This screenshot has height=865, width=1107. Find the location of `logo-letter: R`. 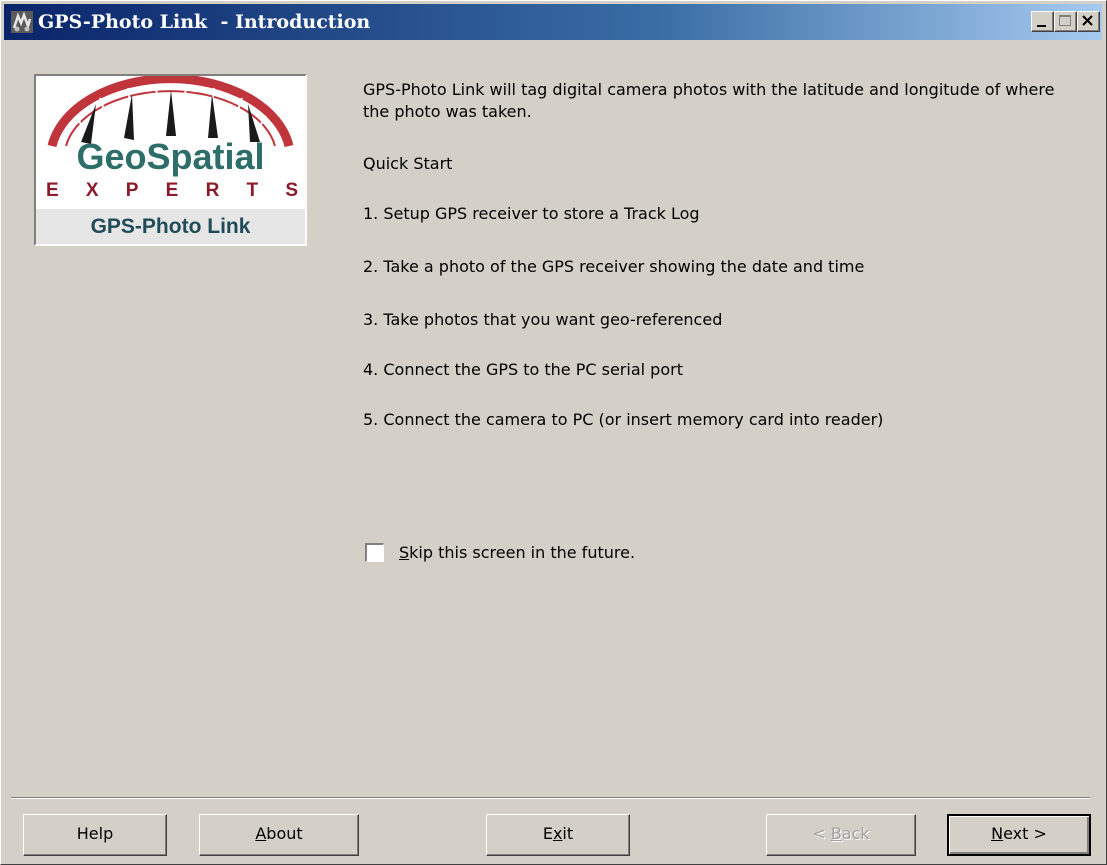

logo-letter: R is located at coordinates (212, 190).